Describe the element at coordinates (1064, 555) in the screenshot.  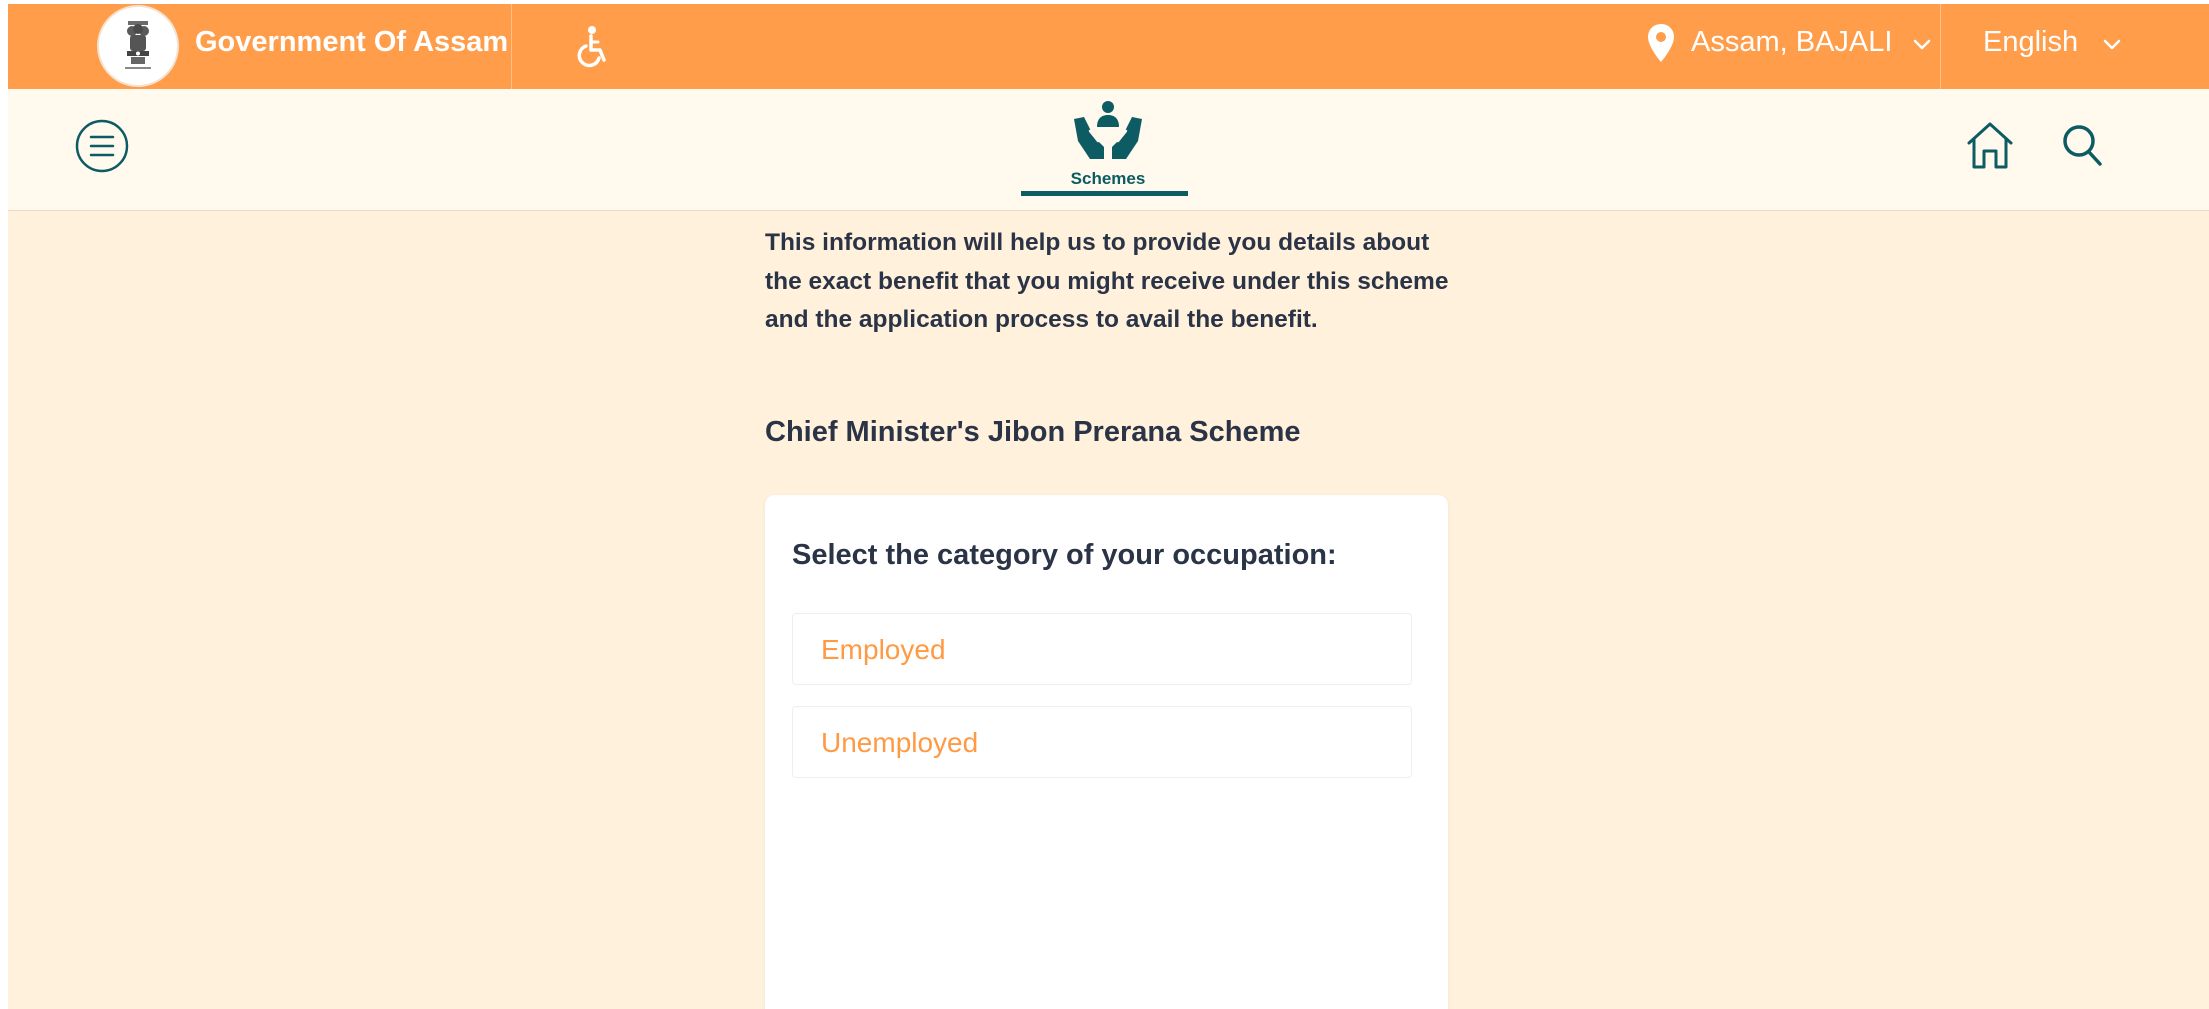
I see `question-label: Select the category of your occupation:` at that location.